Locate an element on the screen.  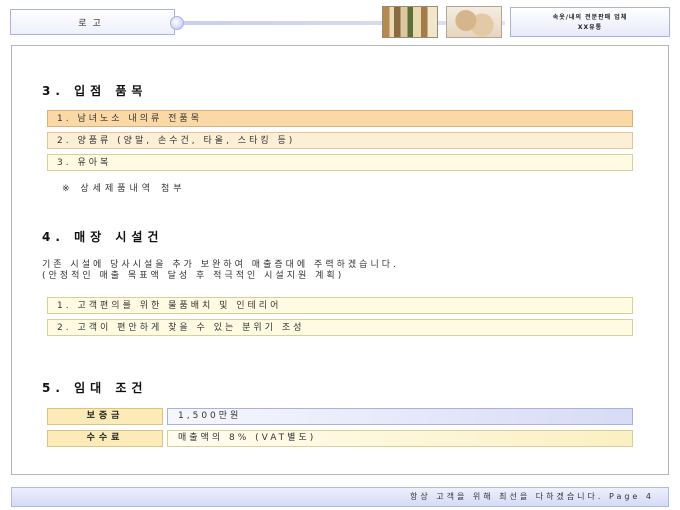
deposit-label: 보증금 is located at coordinates (105, 416).